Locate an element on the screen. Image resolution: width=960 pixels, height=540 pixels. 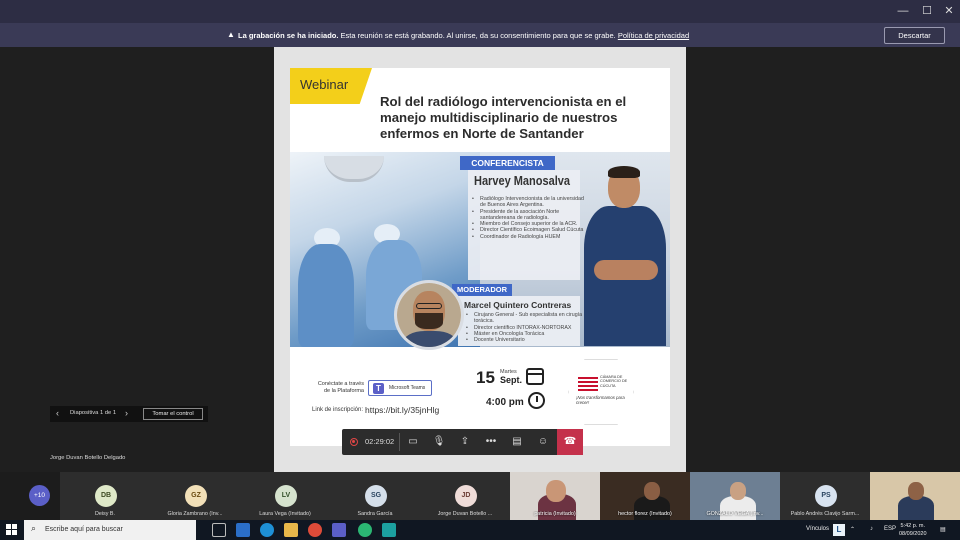
calendar-icon is located at coordinates (535, 376).